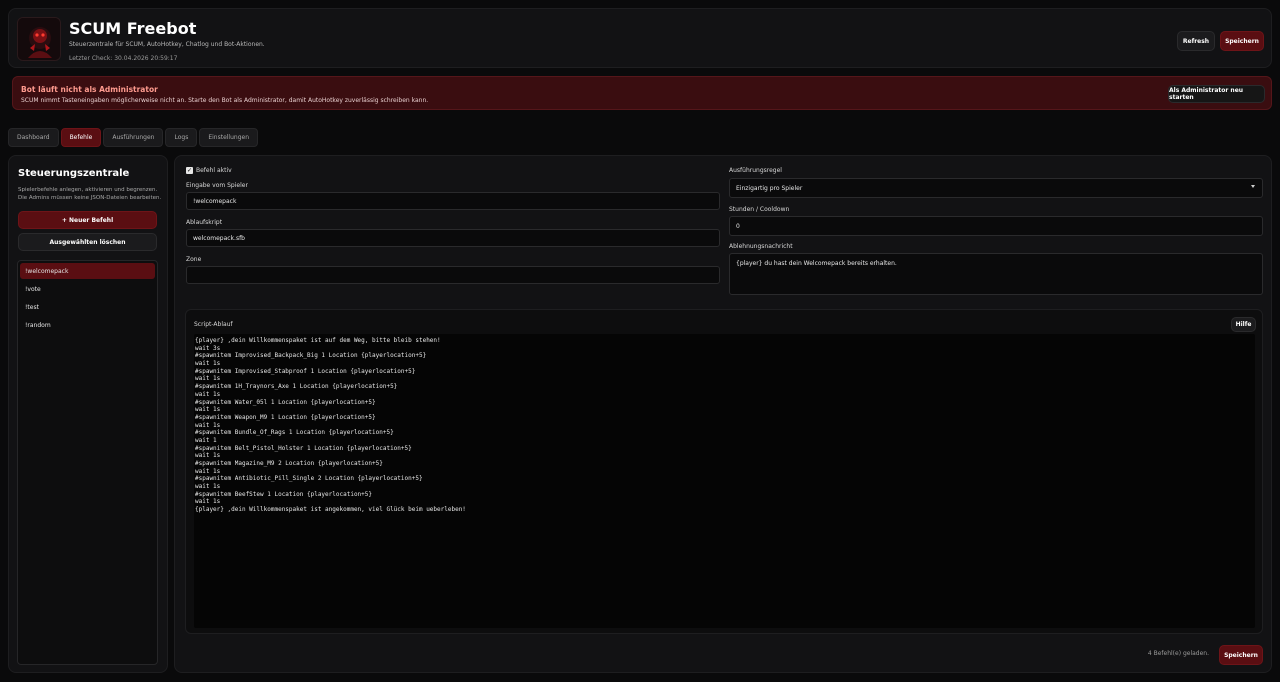  What do you see at coordinates (194, 259) in the screenshot?
I see `zone-label: Zone` at bounding box center [194, 259].